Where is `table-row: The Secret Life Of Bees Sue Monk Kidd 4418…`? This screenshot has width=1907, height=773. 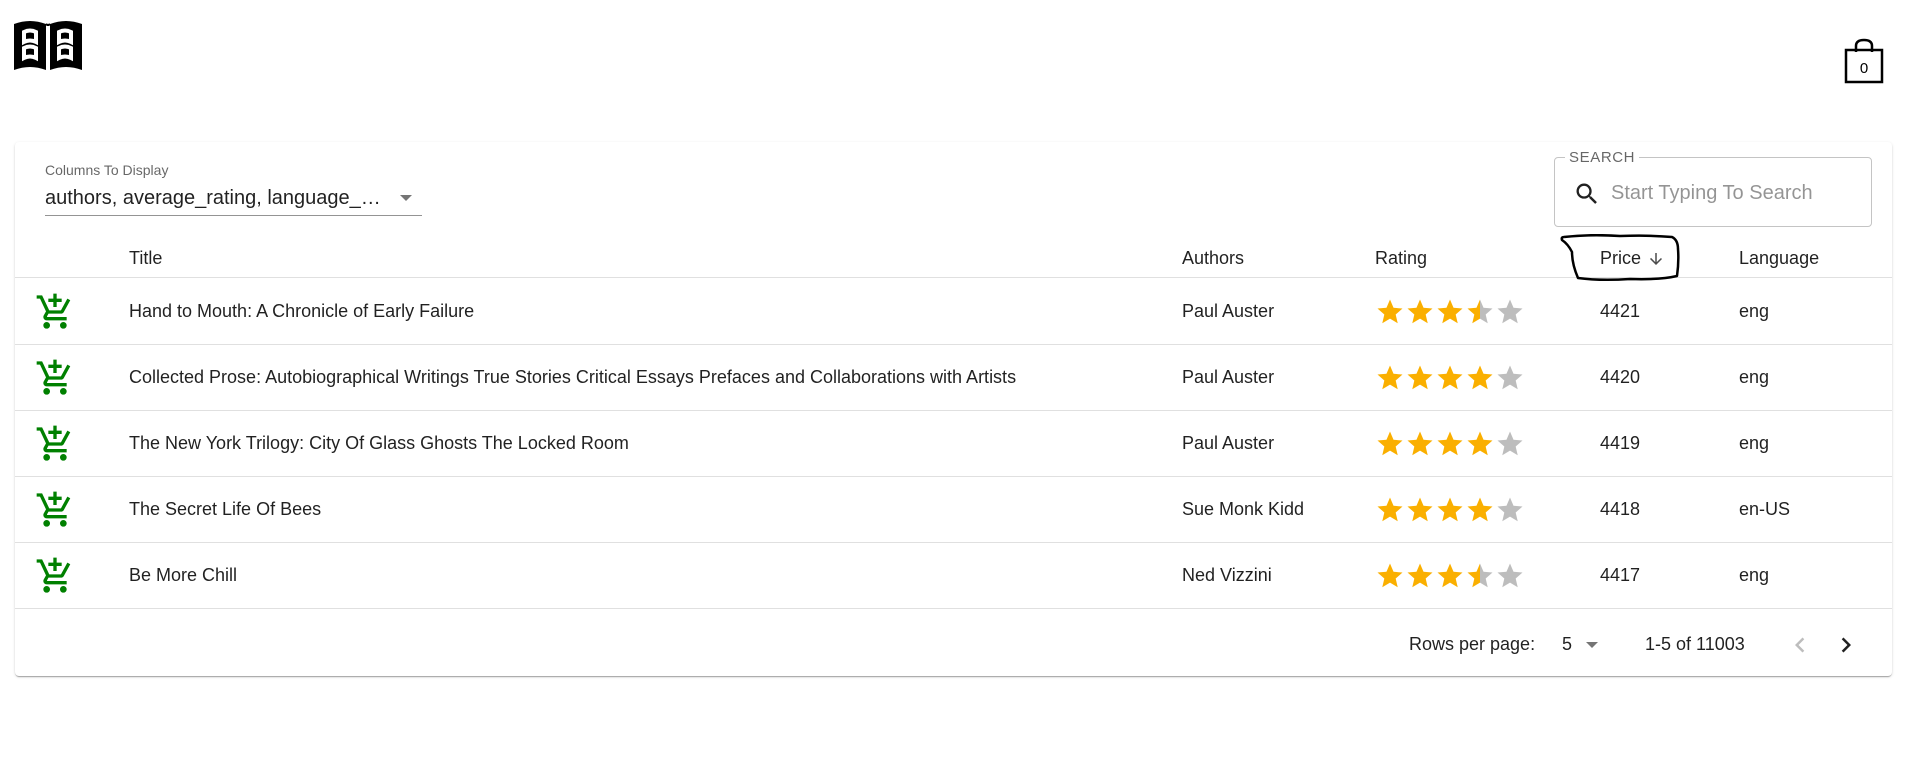 table-row: The Secret Life Of Bees Sue Monk Kidd 4418… is located at coordinates (953, 510).